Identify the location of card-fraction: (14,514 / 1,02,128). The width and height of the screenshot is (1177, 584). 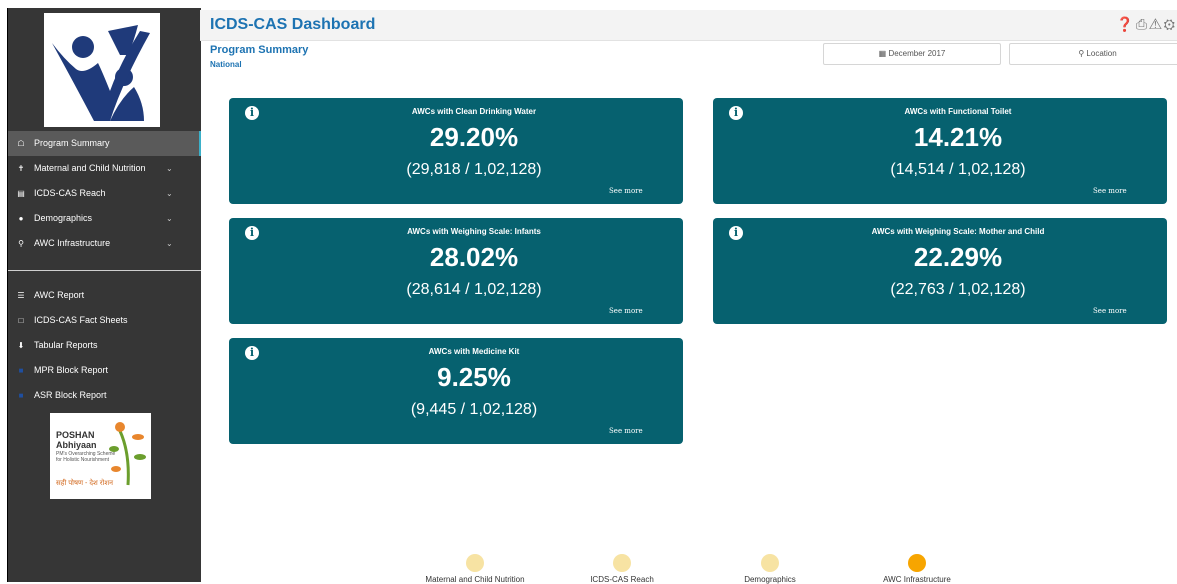
(958, 169).